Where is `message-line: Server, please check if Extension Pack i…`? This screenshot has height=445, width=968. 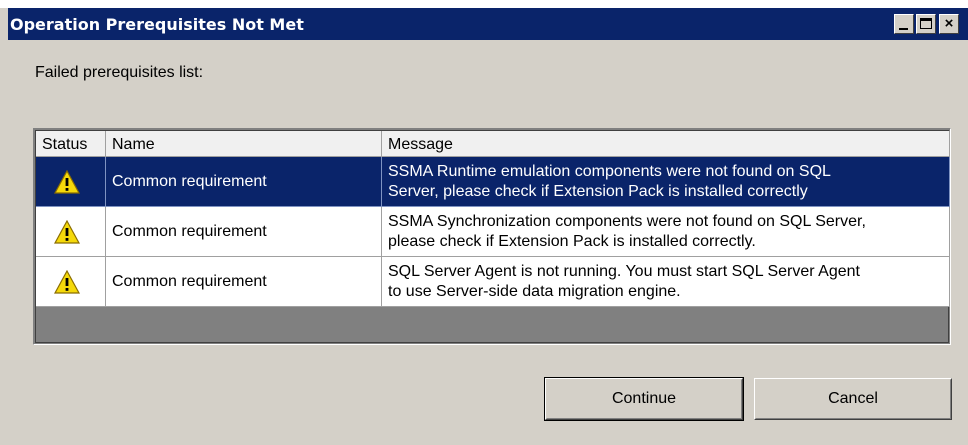 message-line: Server, please check if Extension Pack i… is located at coordinates (598, 191).